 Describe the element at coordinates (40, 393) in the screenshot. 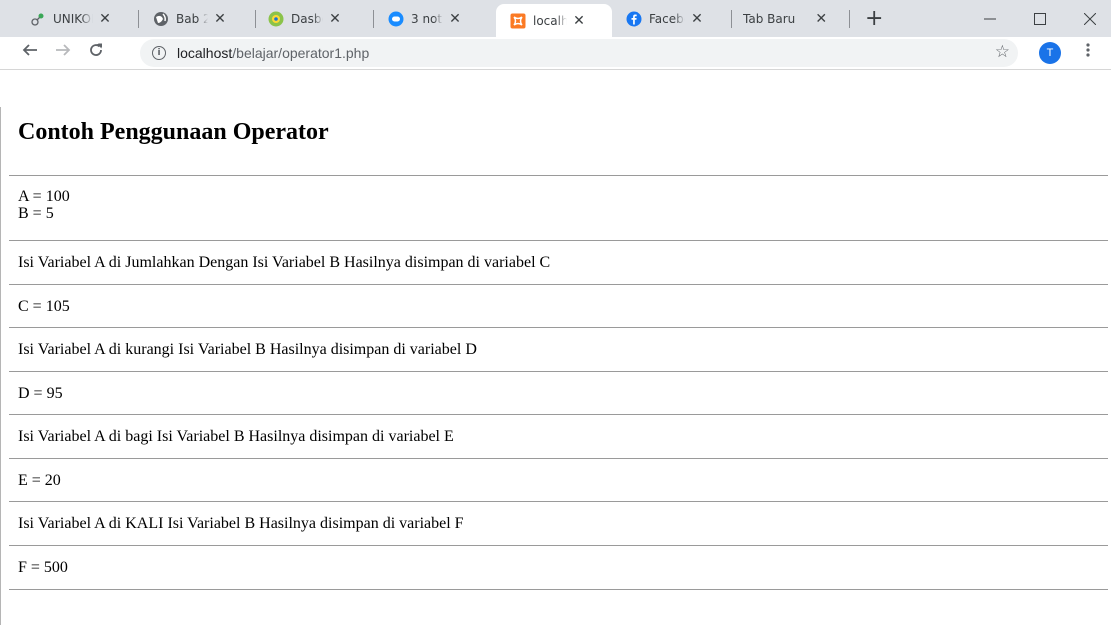

I see `result-d: D = 95` at that location.